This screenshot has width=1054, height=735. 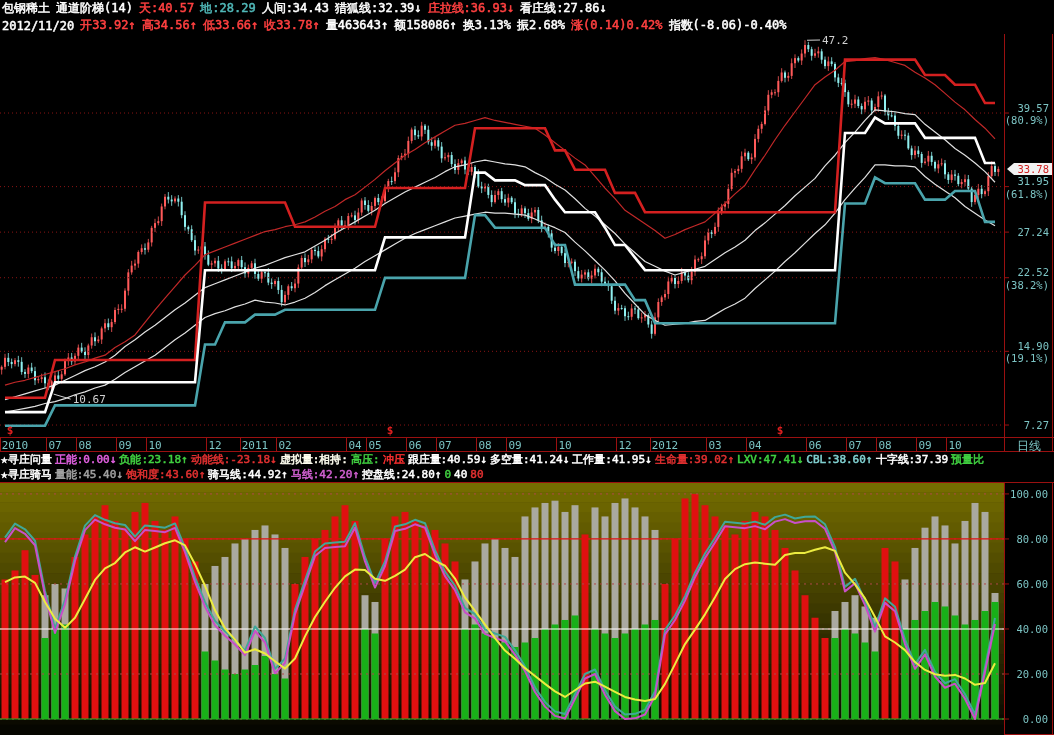 What do you see at coordinates (477, 474) in the screenshot?
I see `indicator-value: 80` at bounding box center [477, 474].